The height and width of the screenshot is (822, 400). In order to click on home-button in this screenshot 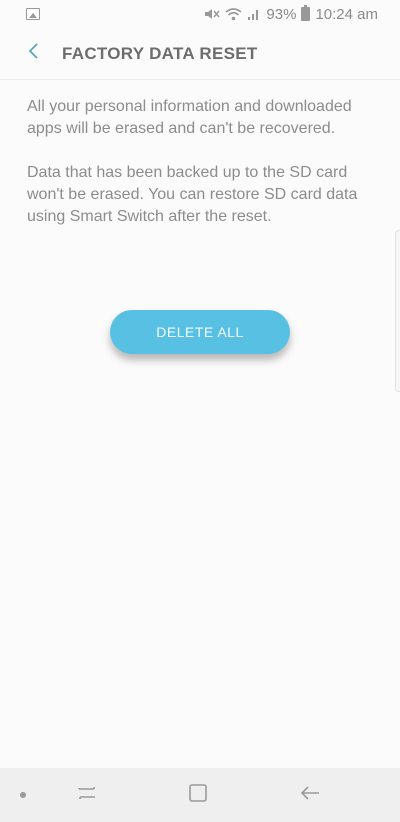, I will do `click(198, 795)`.